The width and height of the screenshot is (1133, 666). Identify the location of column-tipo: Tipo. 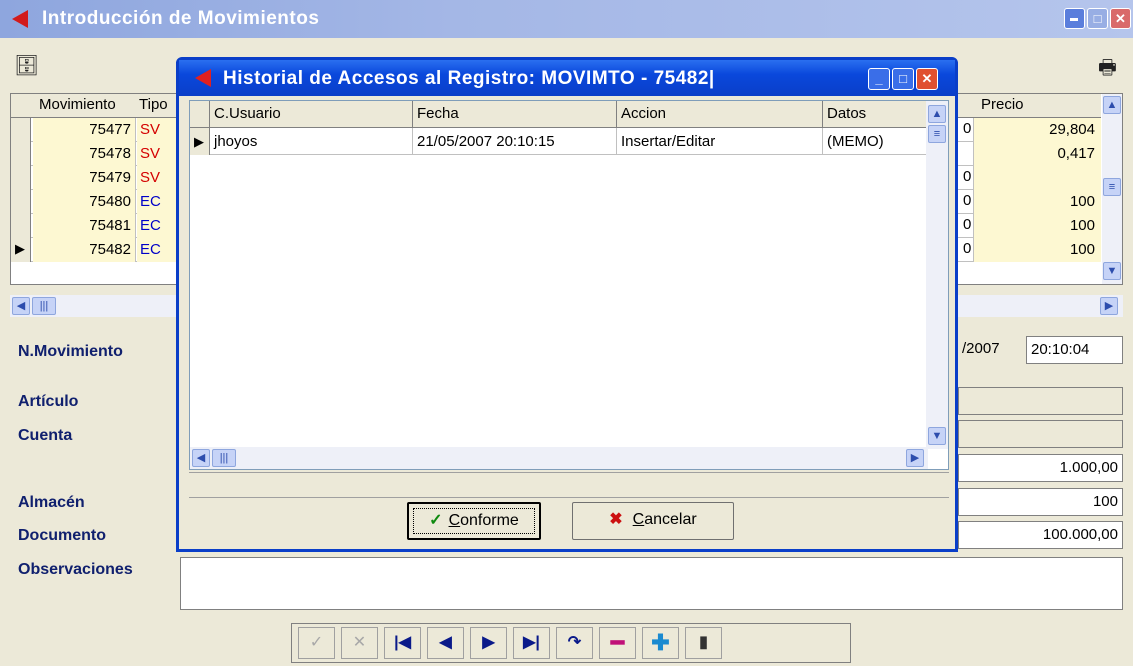
(153, 104).